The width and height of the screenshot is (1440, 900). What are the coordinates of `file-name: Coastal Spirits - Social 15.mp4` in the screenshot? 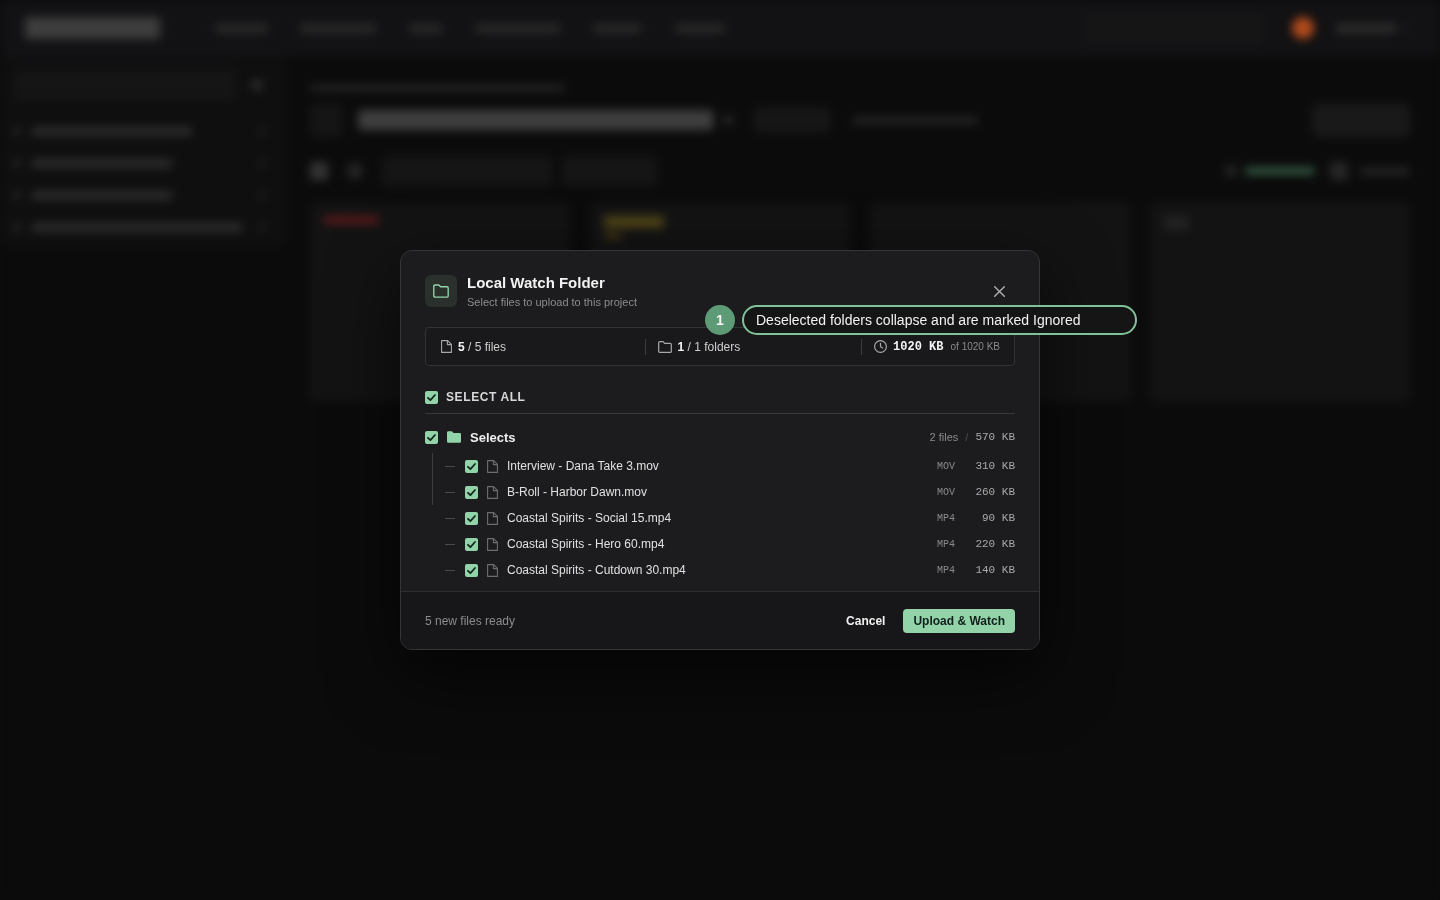 It's located at (589, 518).